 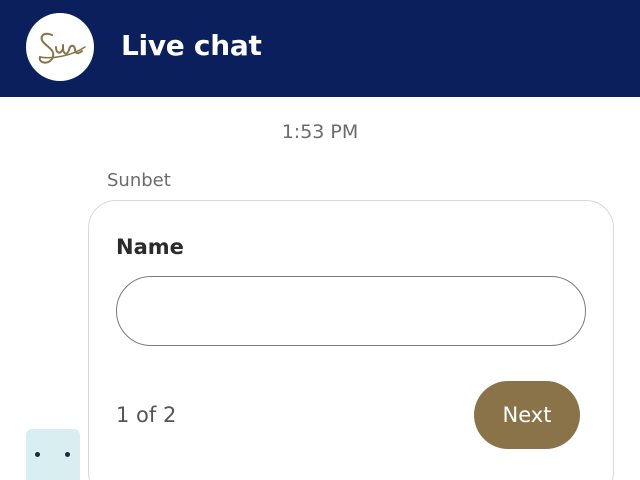 I want to click on page-indicator: 1 of 2, so click(x=146, y=415).